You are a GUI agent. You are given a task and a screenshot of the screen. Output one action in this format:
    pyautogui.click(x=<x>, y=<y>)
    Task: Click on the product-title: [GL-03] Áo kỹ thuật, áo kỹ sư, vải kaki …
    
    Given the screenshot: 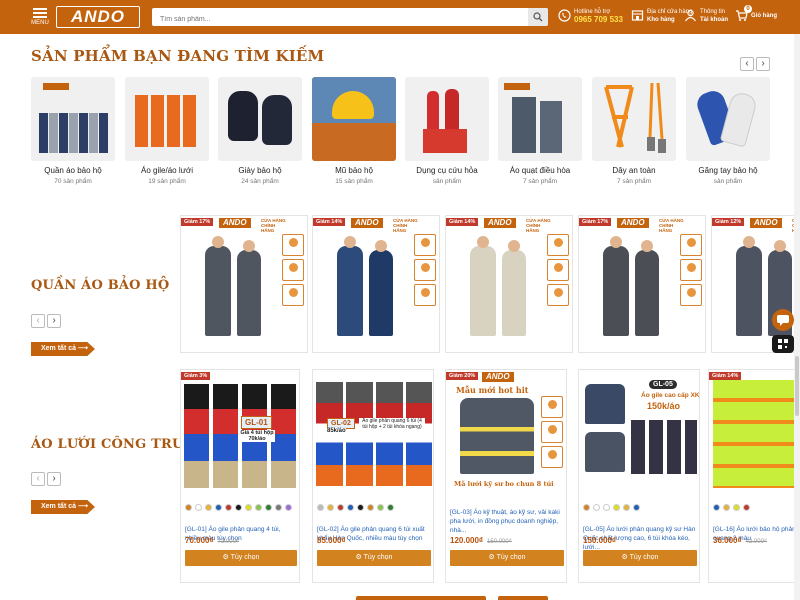 What is the action you would take?
    pyautogui.click(x=507, y=521)
    